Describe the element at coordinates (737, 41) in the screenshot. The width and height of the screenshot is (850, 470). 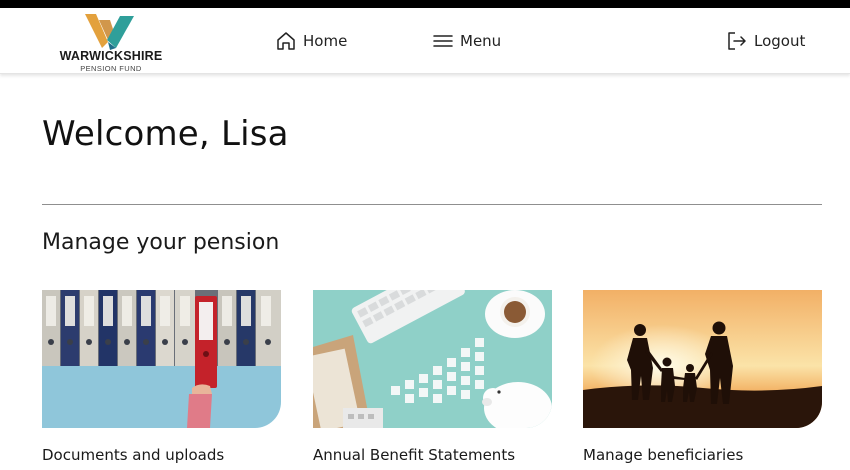
I see `logout-icon` at that location.